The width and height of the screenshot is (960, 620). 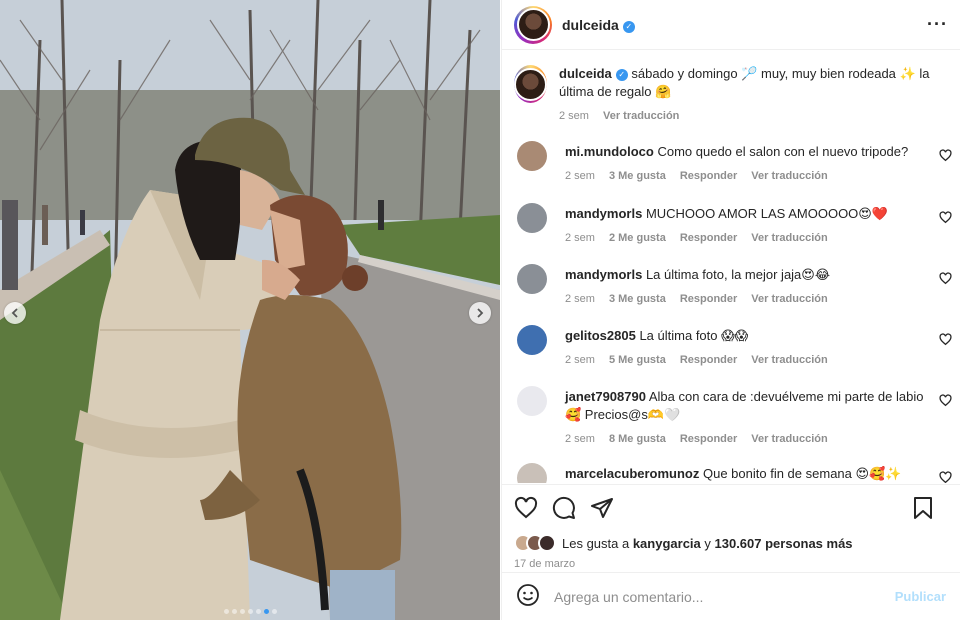 What do you see at coordinates (637, 360) in the screenshot?
I see `comment-likes: 5 Me gusta` at bounding box center [637, 360].